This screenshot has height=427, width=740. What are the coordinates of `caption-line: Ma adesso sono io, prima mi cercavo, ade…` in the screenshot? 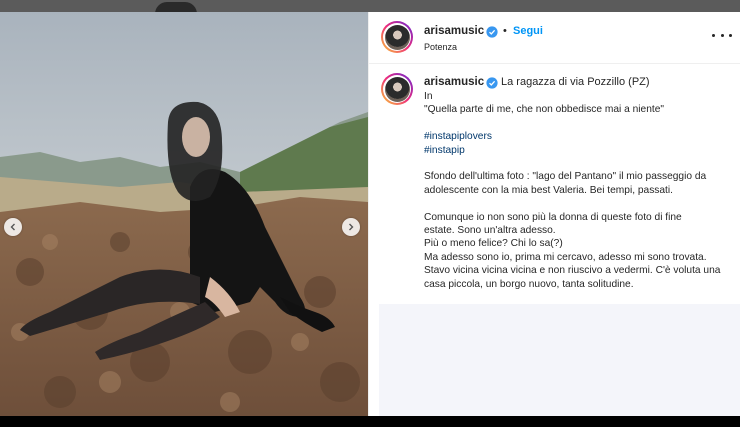 It's located at (565, 257).